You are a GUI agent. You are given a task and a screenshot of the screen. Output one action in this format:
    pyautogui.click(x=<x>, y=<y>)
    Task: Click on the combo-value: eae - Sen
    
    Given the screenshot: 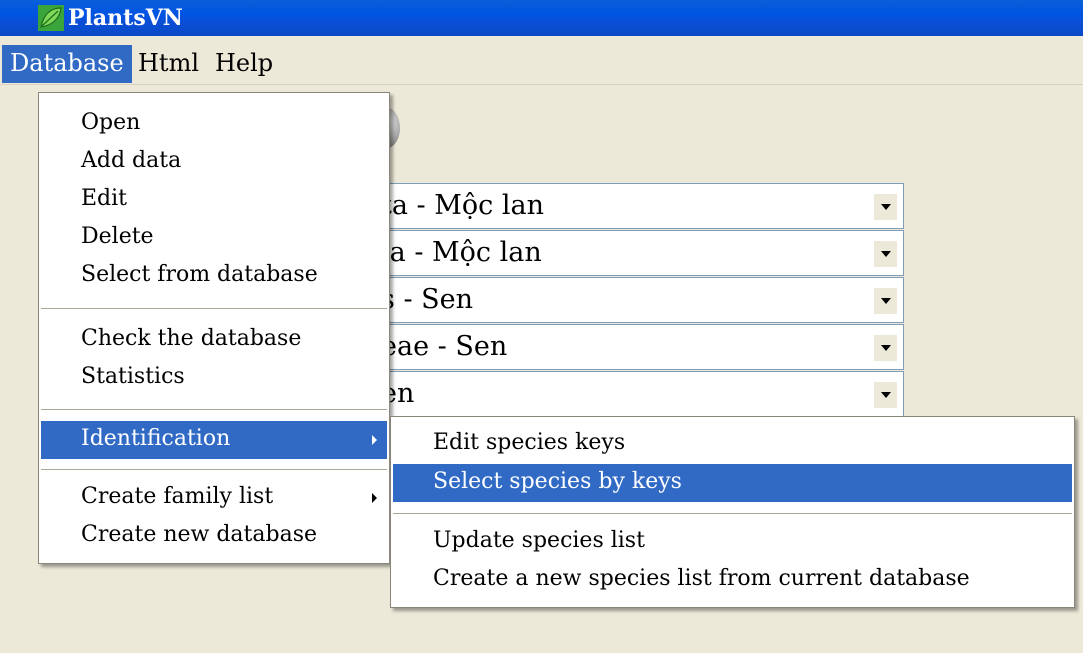 What is the action you would take?
    pyautogui.click(x=444, y=346)
    